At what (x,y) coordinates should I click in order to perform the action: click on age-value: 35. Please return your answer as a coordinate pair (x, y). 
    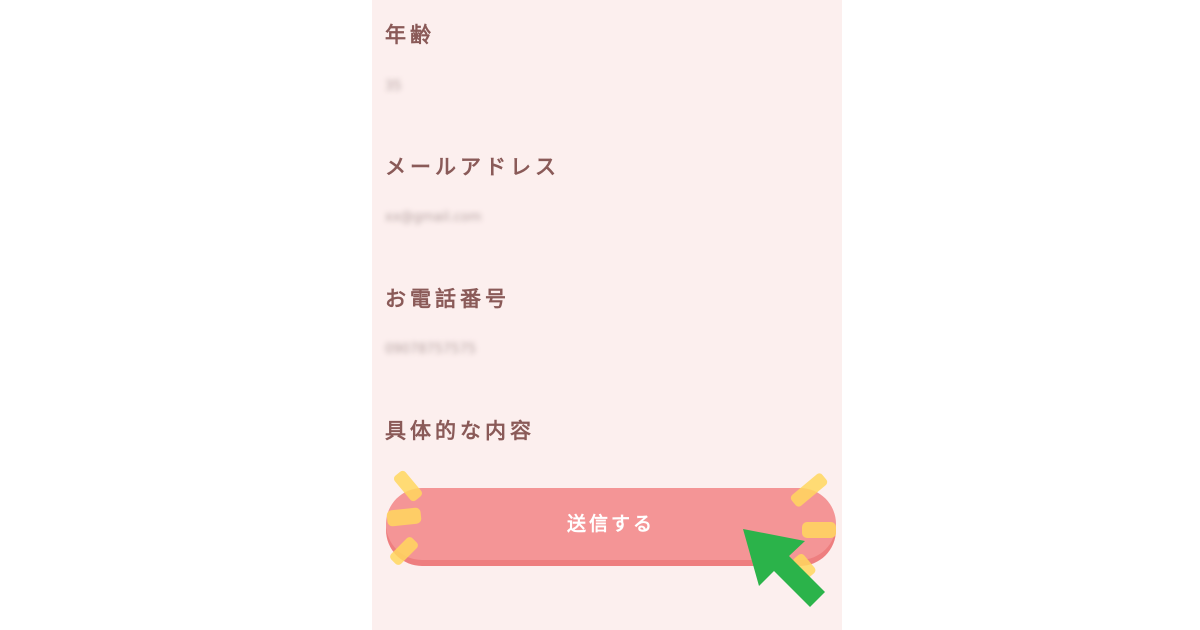
    Looking at the image, I should click on (393, 86).